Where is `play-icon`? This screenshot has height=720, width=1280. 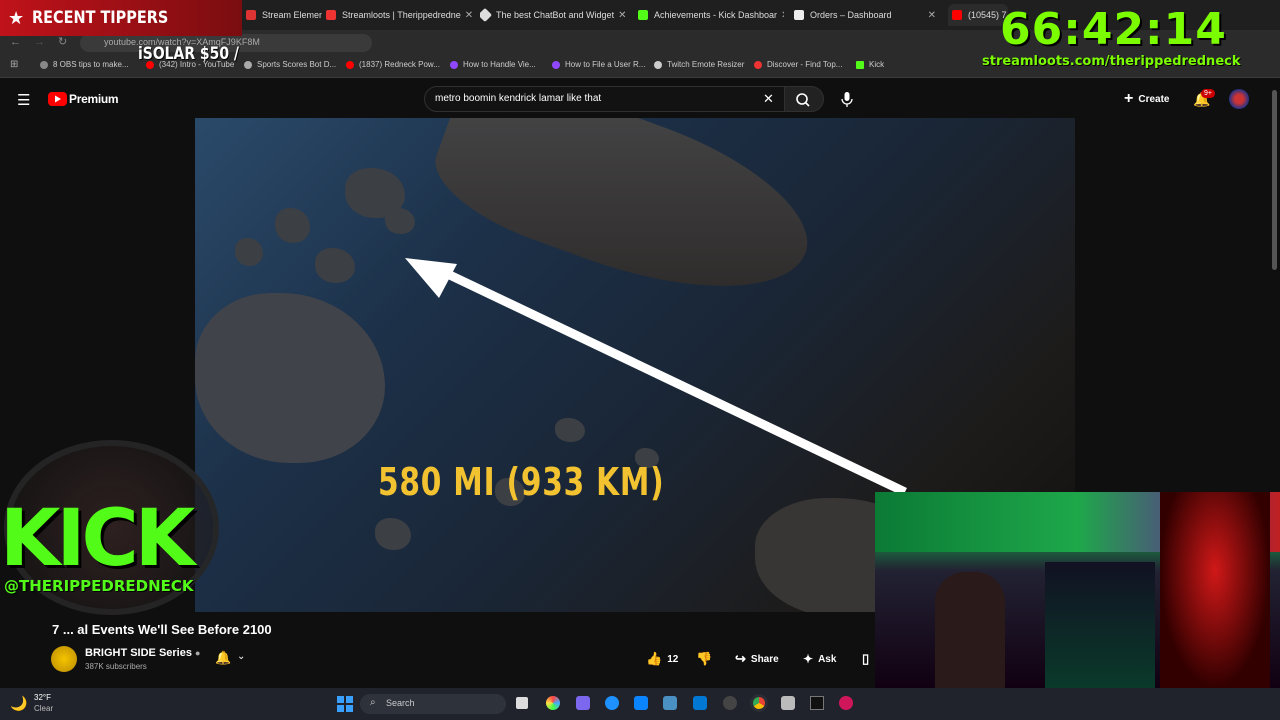 play-icon is located at coordinates (58, 99).